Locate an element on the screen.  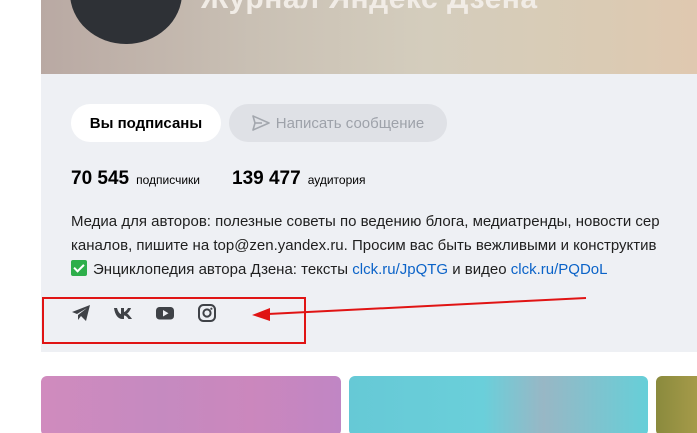
channel-stats: 70 545 подписчики 139 477 аудитория is located at coordinates (218, 179).